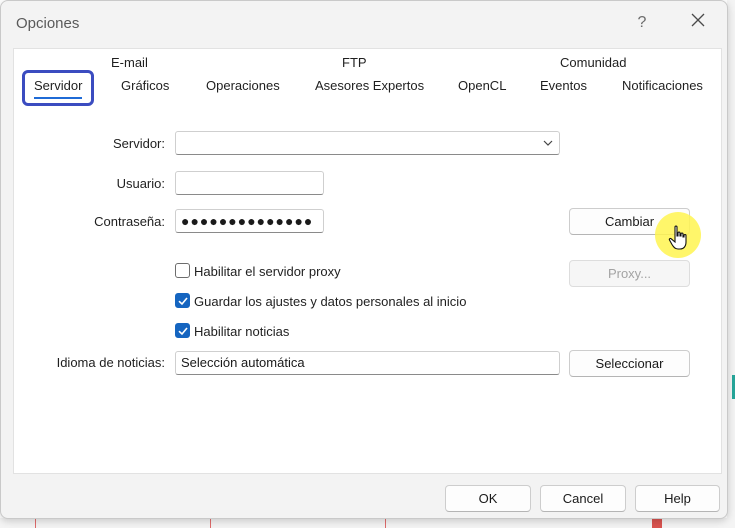  Describe the element at coordinates (182, 270) in the screenshot. I see `proxy-checkbox` at that location.